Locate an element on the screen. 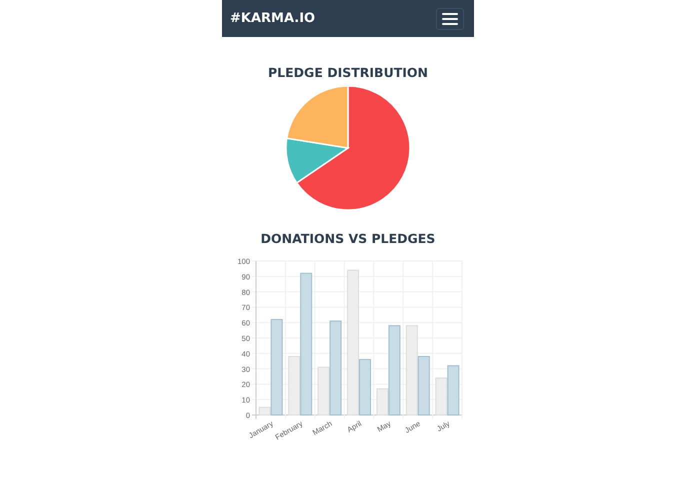 The image size is (695, 494). brand-logo: #KARMA.IO is located at coordinates (273, 18).